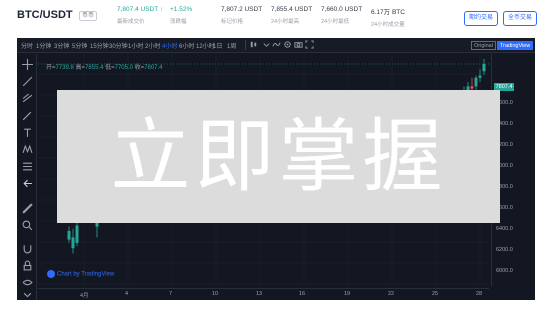  I want to click on contract-trade-button: 期约交易, so click(481, 18).